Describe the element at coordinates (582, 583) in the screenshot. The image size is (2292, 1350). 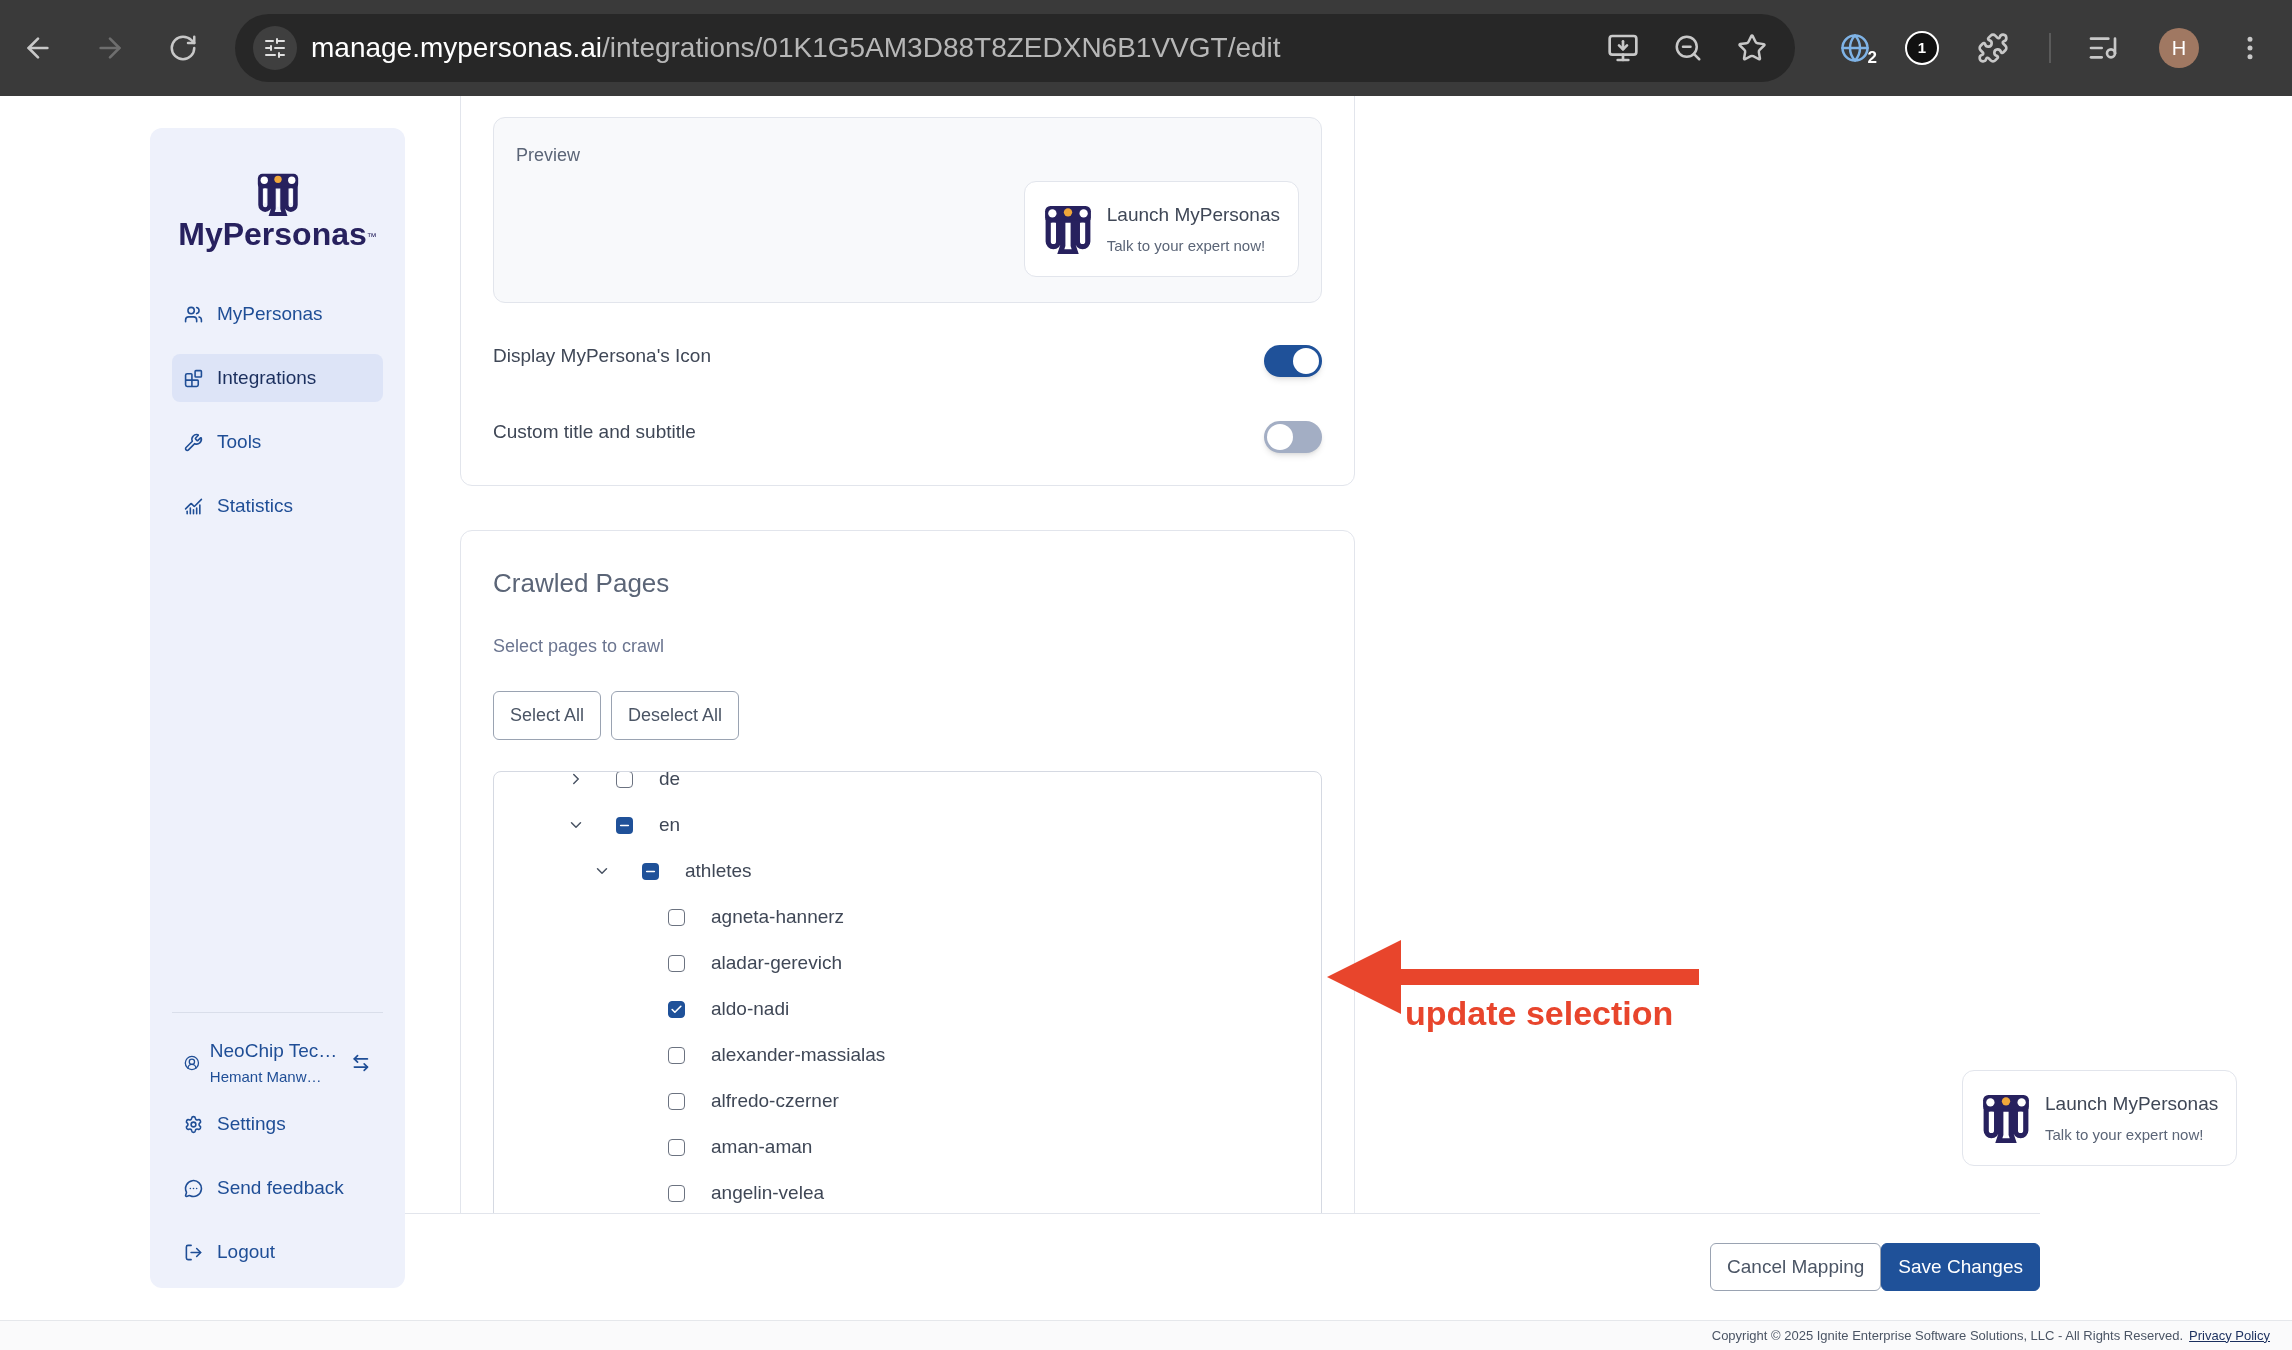
I see `card-title: Crawled Pages` at that location.